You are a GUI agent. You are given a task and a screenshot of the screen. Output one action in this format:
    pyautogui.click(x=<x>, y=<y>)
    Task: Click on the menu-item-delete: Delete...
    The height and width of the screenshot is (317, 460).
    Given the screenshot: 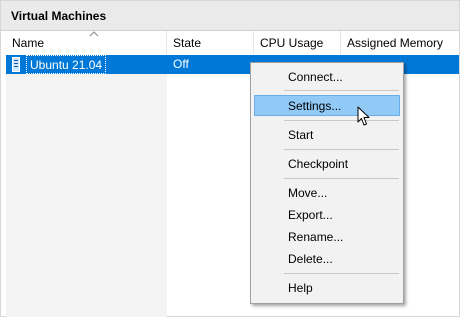 What is the action you would take?
    pyautogui.click(x=327, y=258)
    